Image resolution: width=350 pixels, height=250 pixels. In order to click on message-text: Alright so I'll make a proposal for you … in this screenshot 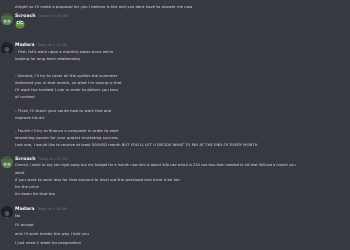, I will do `click(104, 6)`.